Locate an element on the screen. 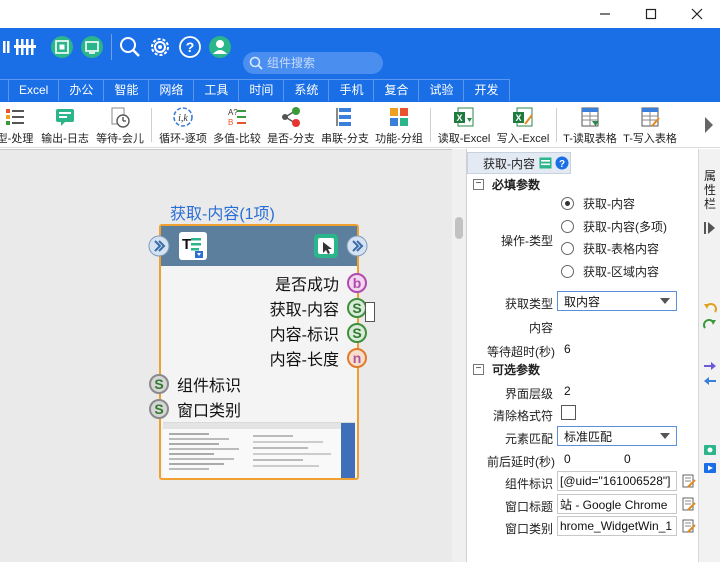 This screenshot has width=720, height=562. minimize-icon is located at coordinates (605, 14).